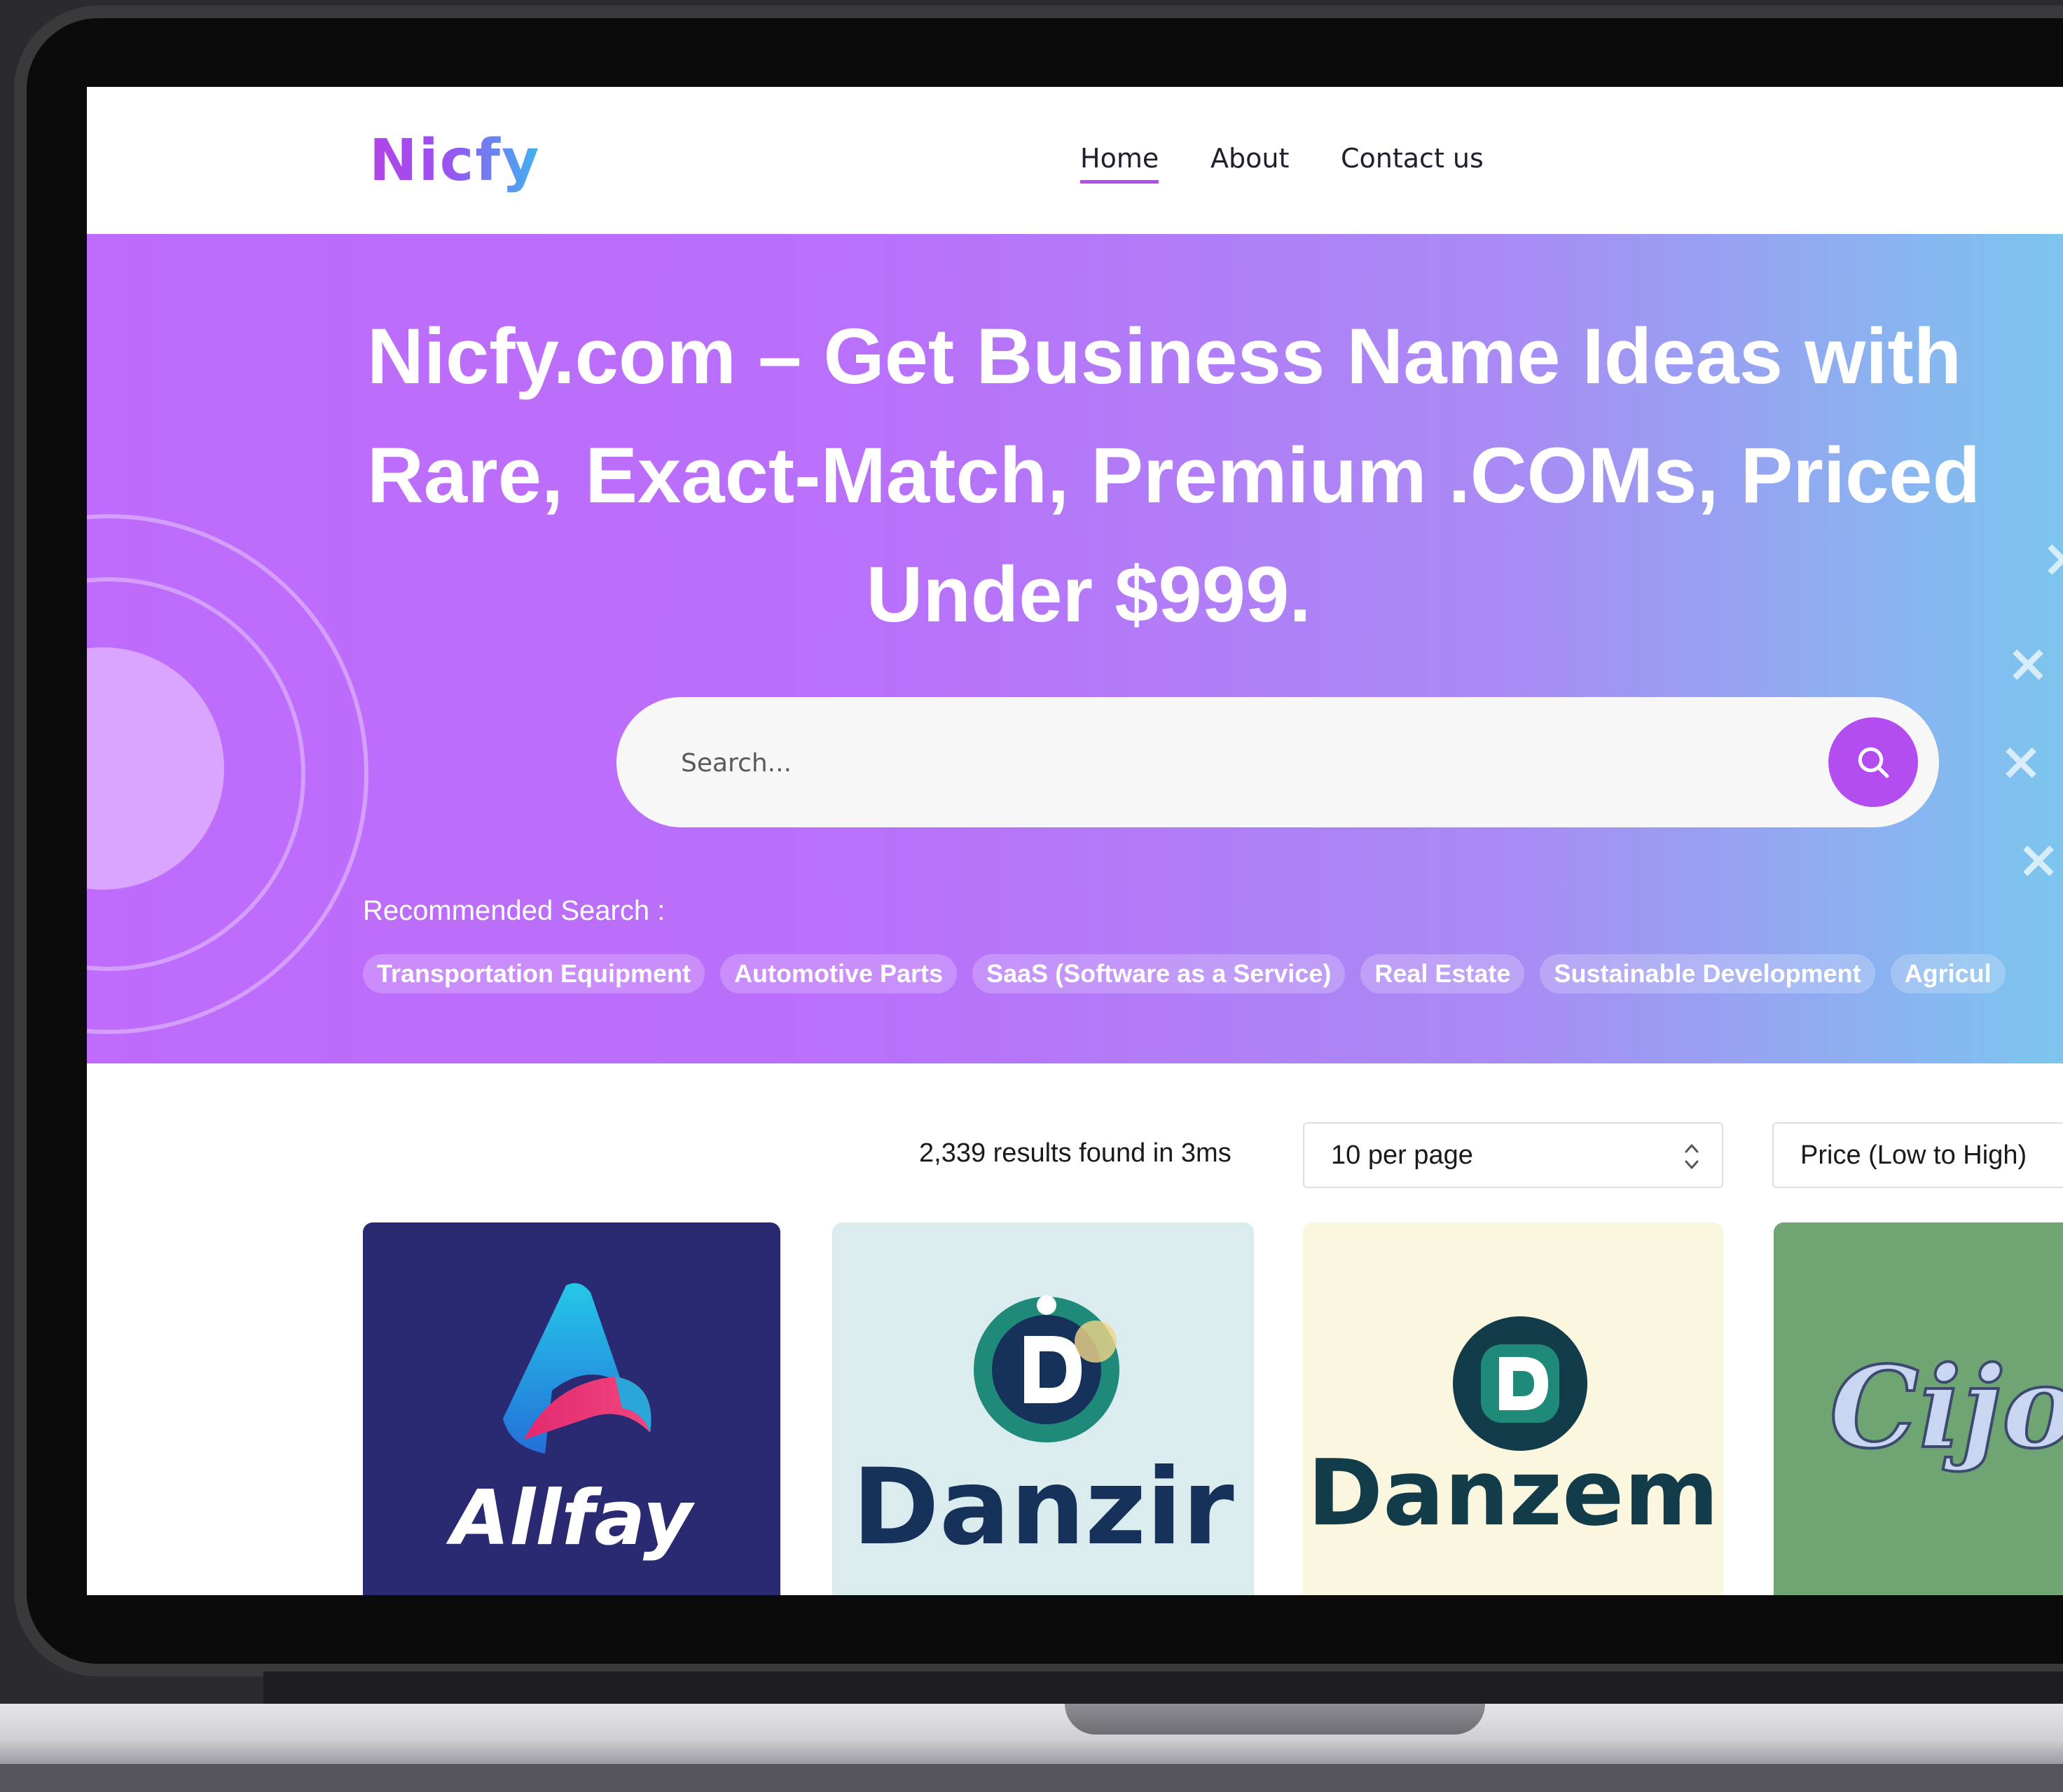  I want to click on search-bar, so click(1277, 763).